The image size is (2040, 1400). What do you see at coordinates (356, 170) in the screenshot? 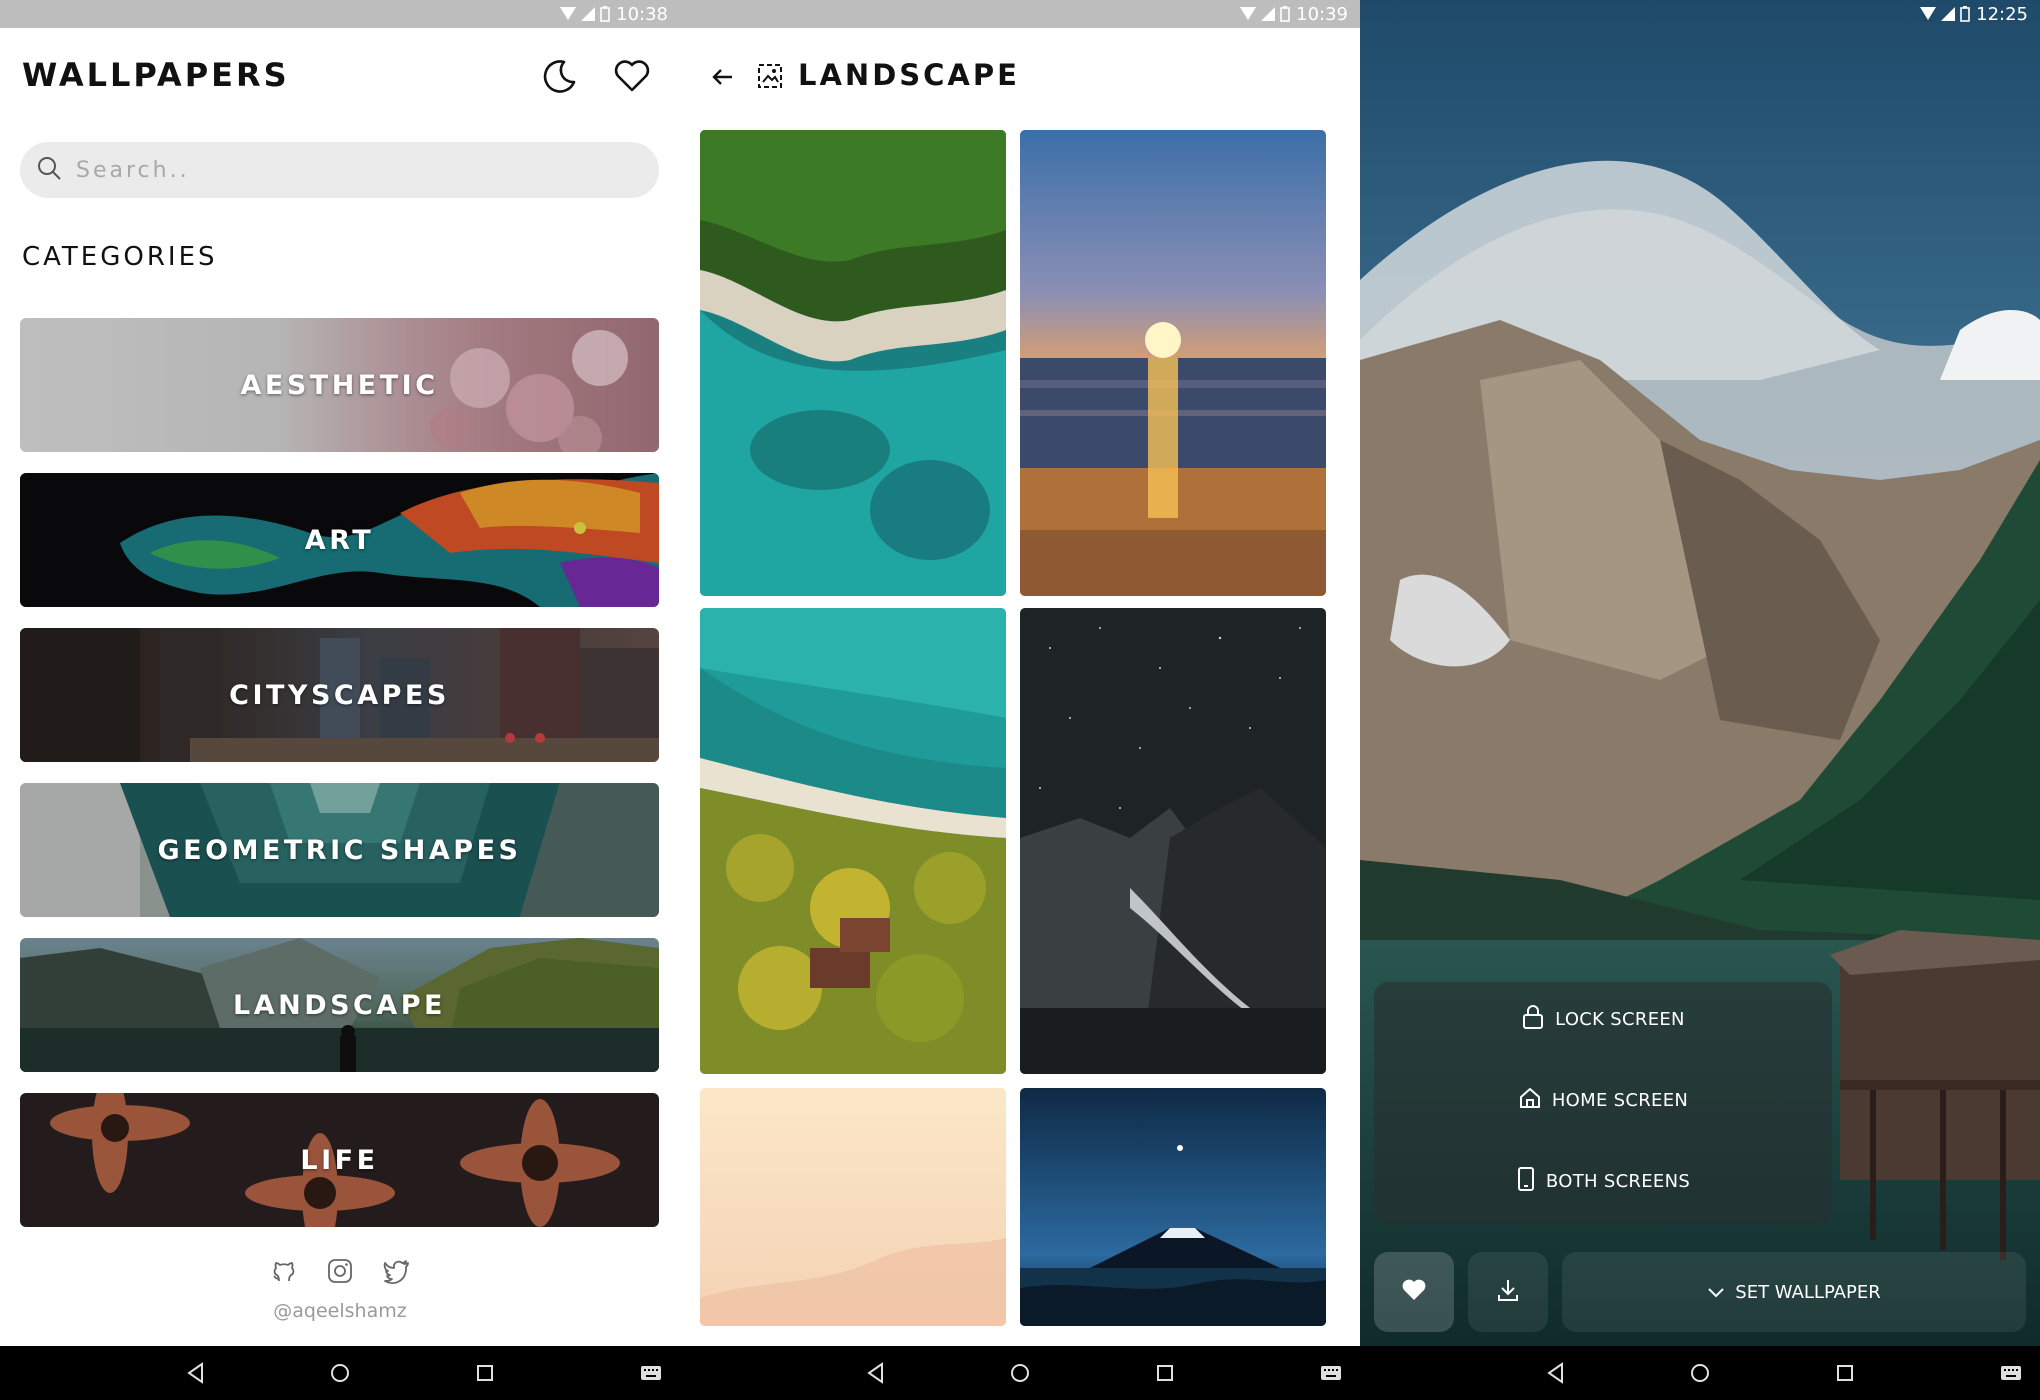
I see `search-input` at bounding box center [356, 170].